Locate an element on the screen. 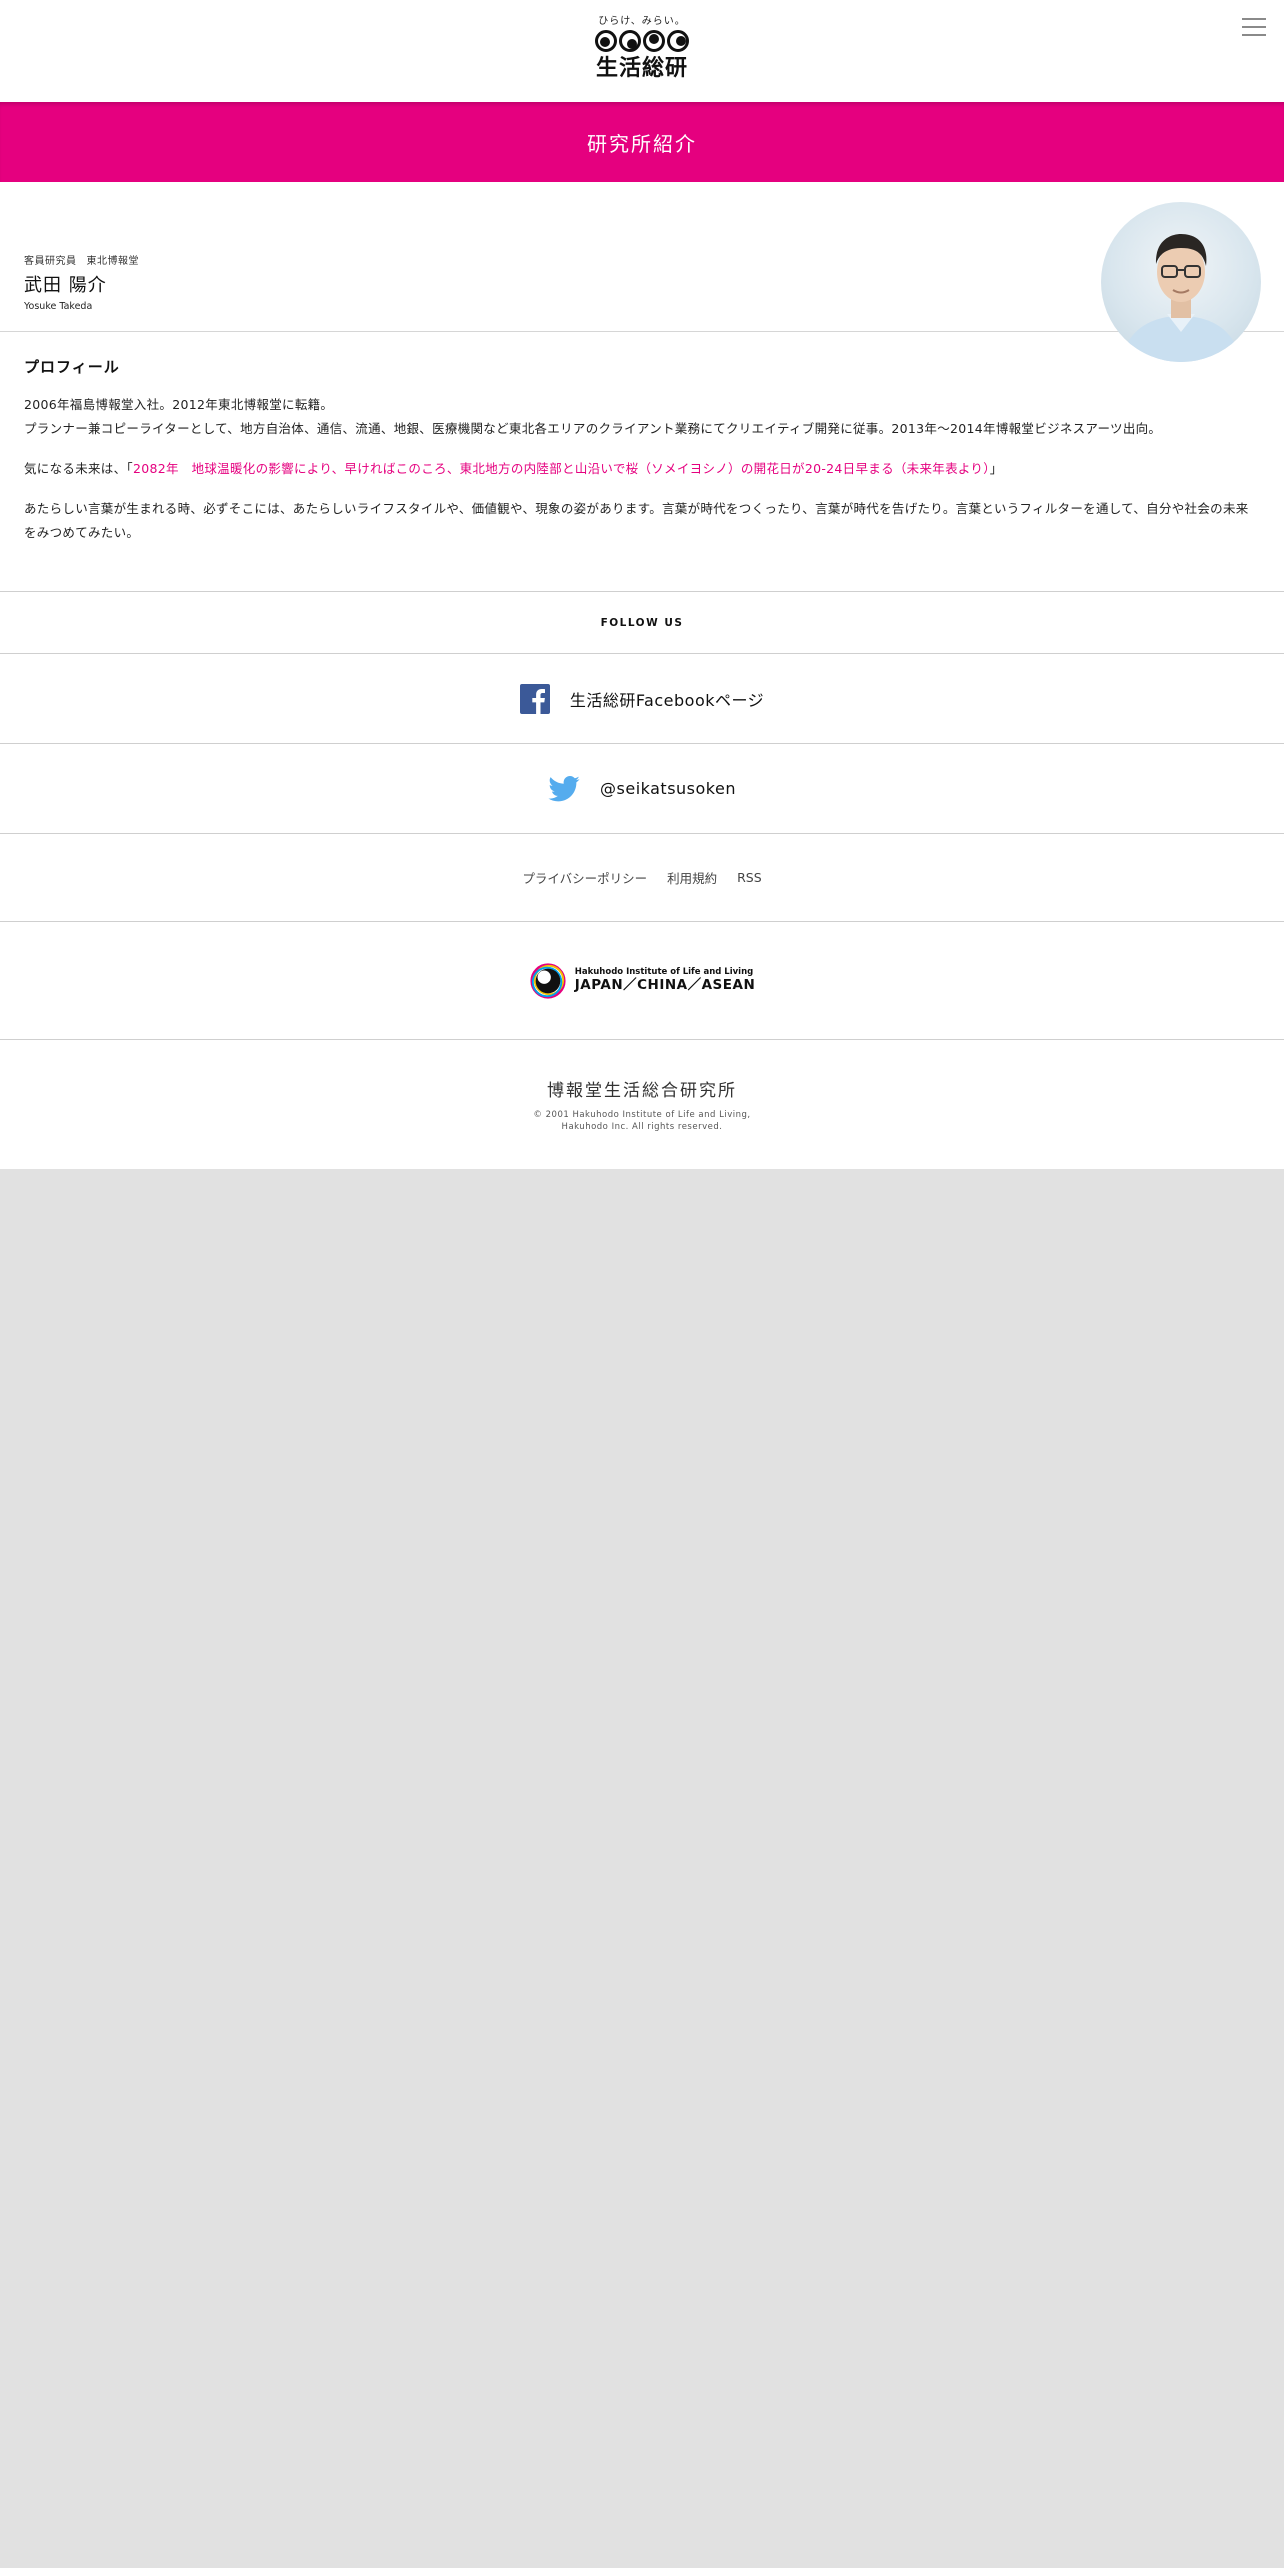 This screenshot has width=1284, height=2568. copyright-line: Hakuhodo Inc. All rights reserved. is located at coordinates (642, 1127).